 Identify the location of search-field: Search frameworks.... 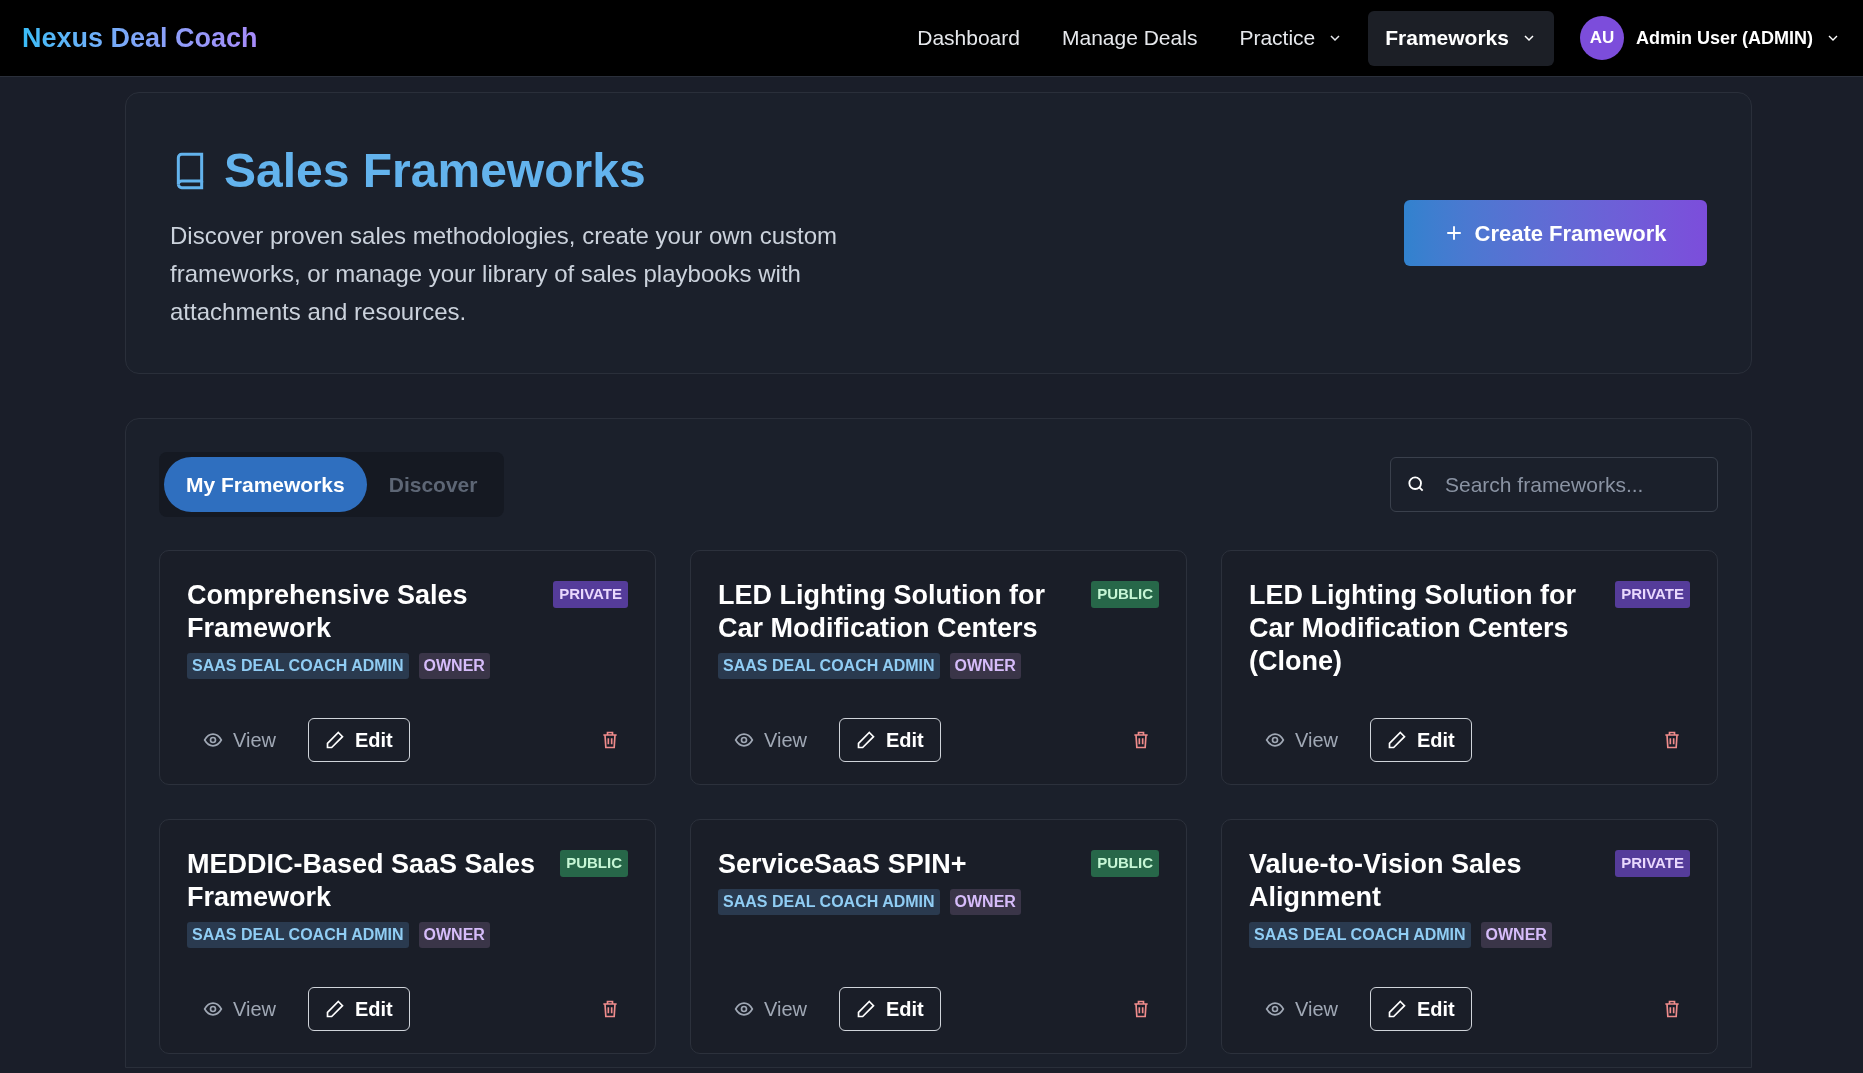
(1554, 484).